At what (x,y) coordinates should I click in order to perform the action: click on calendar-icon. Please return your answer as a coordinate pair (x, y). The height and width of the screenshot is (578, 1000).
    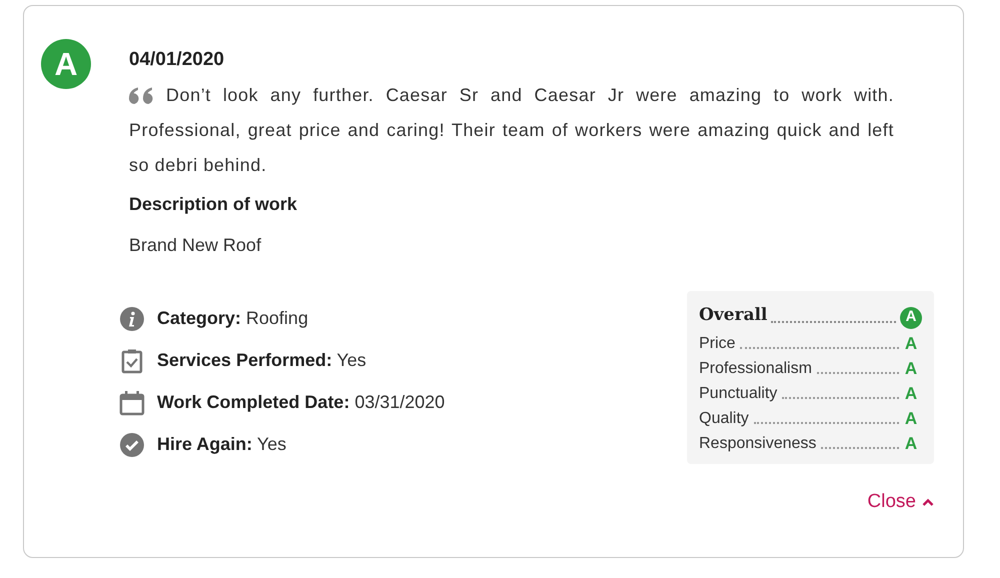
    Looking at the image, I should click on (132, 403).